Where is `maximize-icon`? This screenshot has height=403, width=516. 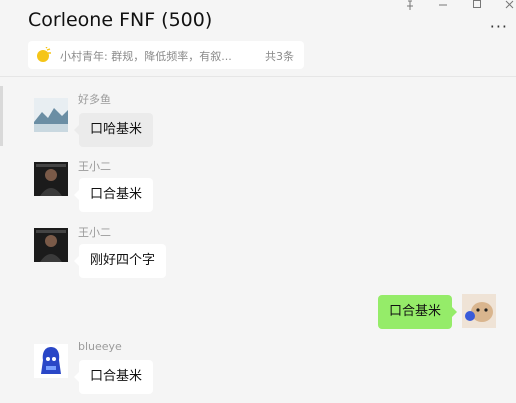 maximize-icon is located at coordinates (477, 5).